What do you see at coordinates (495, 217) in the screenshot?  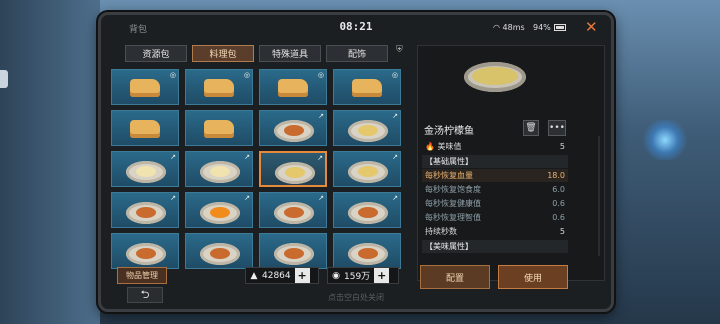 I see `stat-row: 每秒恢复理智值 0.6` at bounding box center [495, 217].